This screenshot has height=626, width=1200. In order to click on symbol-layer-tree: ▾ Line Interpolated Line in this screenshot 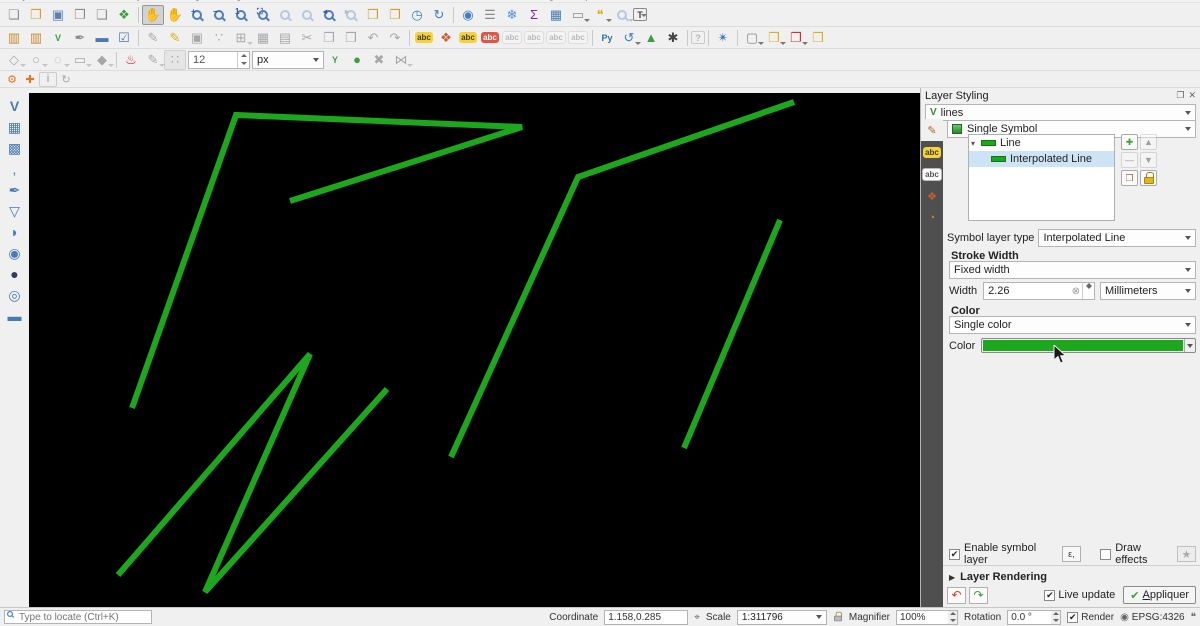, I will do `click(1041, 177)`.